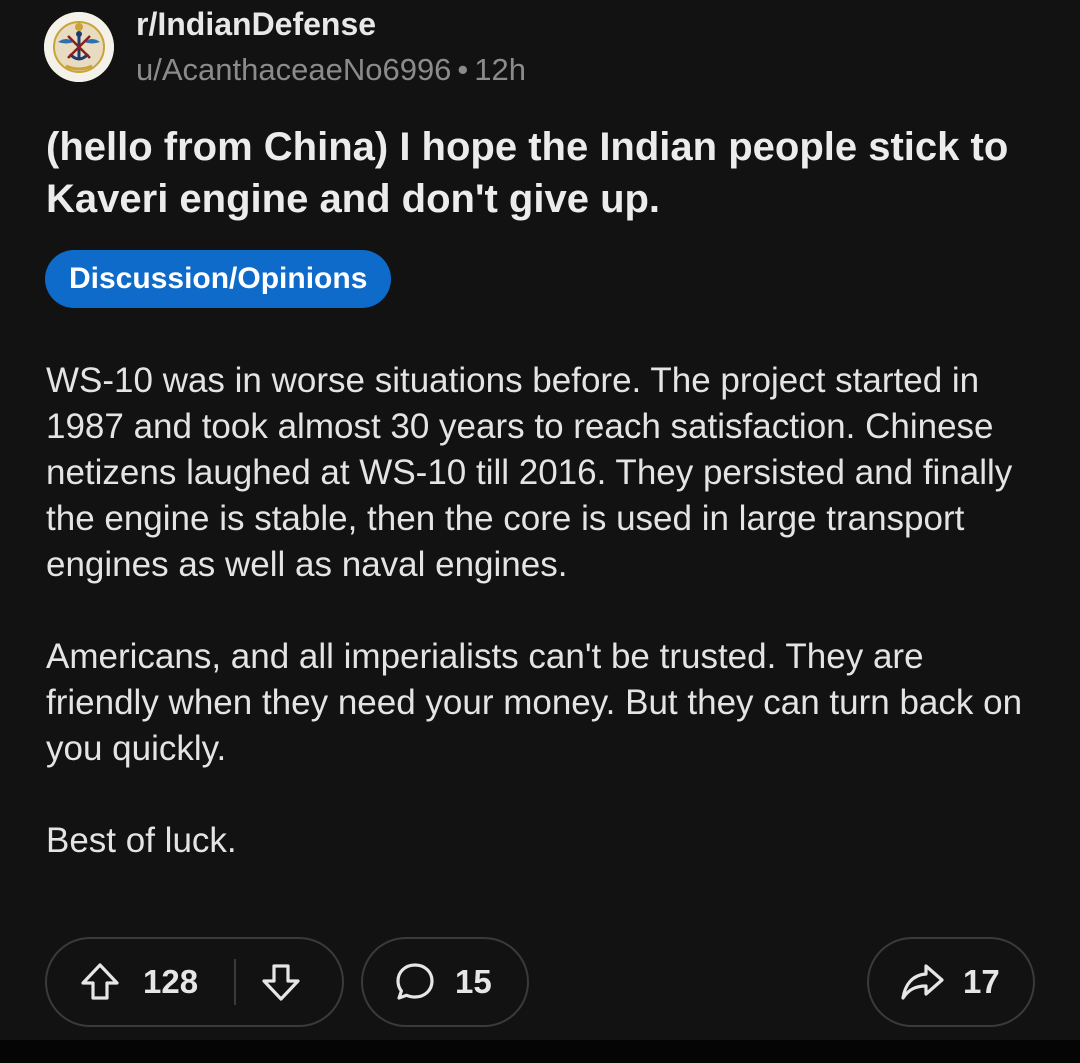 Image resolution: width=1080 pixels, height=1063 pixels. I want to click on subreddit-name: r/IndianDefense, so click(256, 24).